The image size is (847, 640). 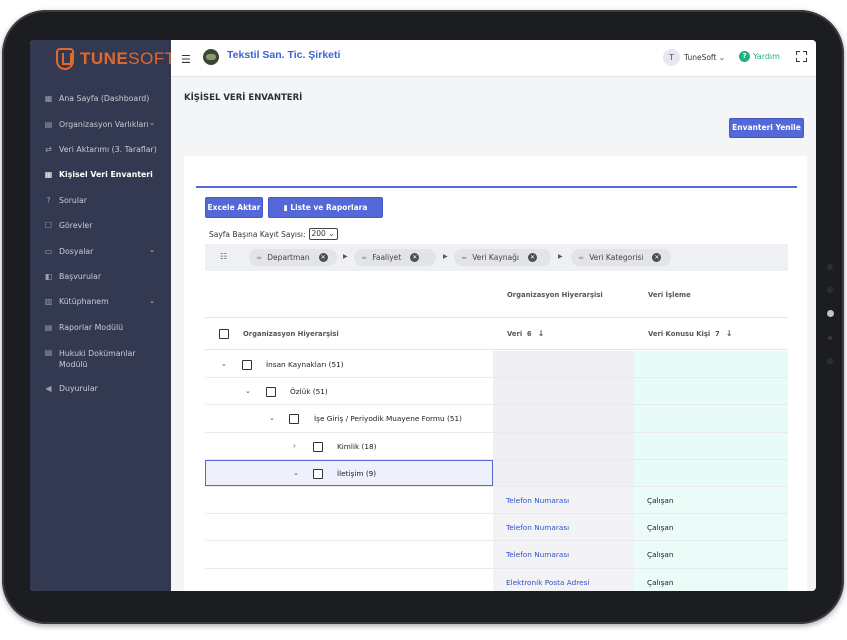 What do you see at coordinates (48, 124) in the screenshot?
I see `clipboard-icon: ▤` at bounding box center [48, 124].